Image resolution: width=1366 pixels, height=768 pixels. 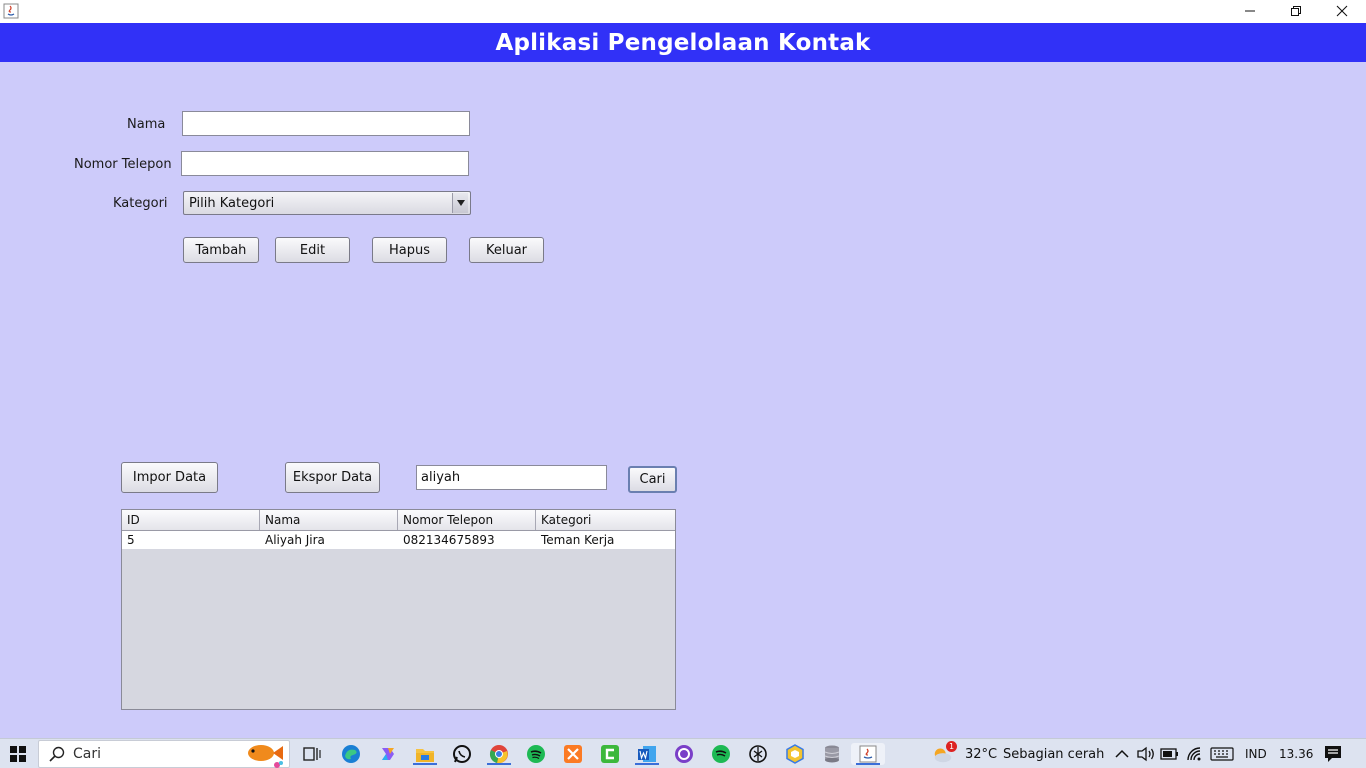 What do you see at coordinates (332, 477) in the screenshot?
I see `ekspor-data-button: Ekspor Data` at bounding box center [332, 477].